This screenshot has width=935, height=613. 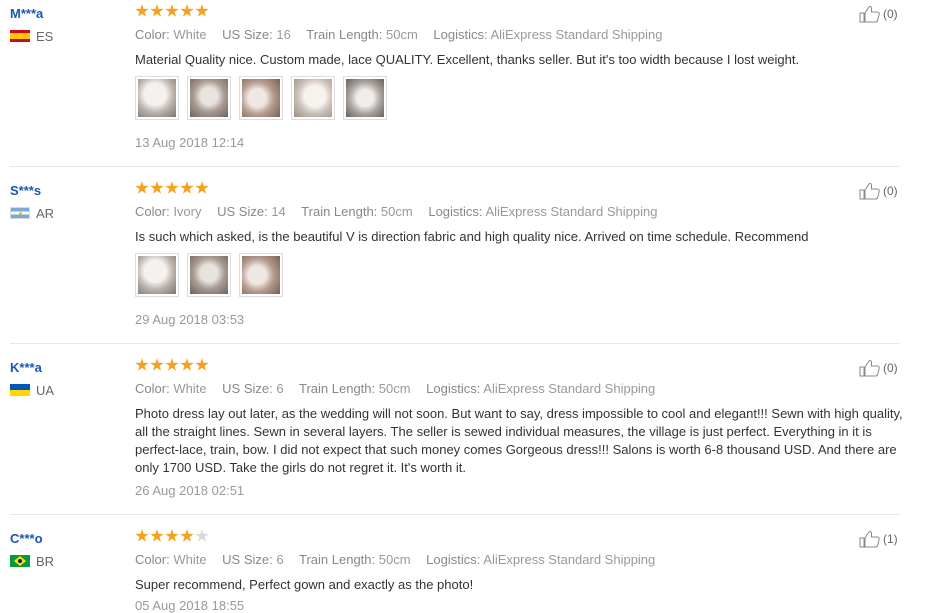 I want to click on argentina-flag-icon, so click(x=20, y=213).